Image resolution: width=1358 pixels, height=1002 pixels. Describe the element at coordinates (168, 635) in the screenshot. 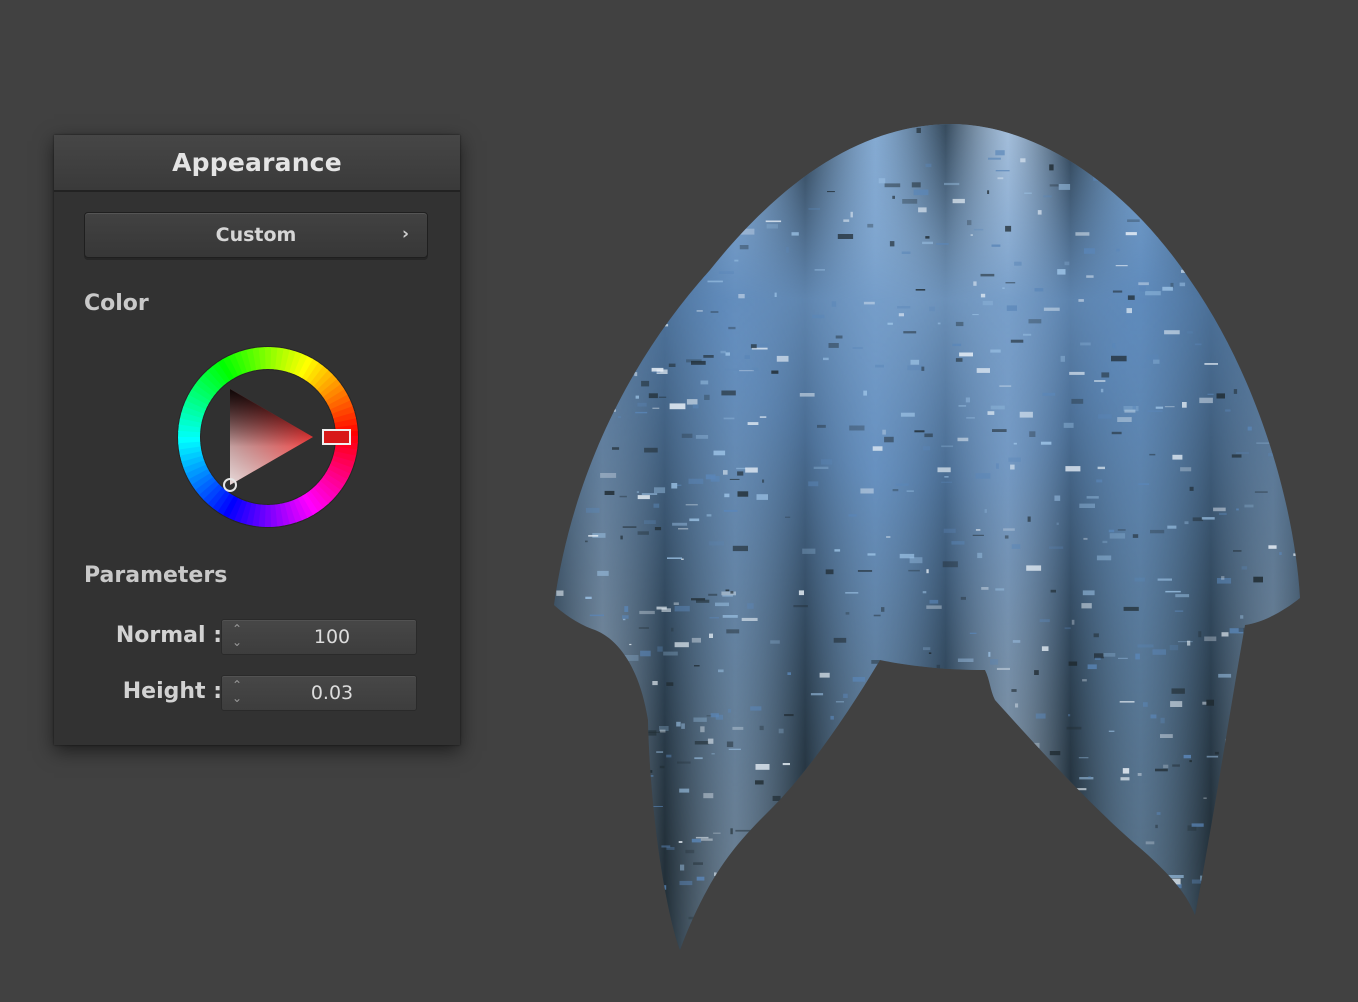

I see `normal-label: Normal :` at that location.